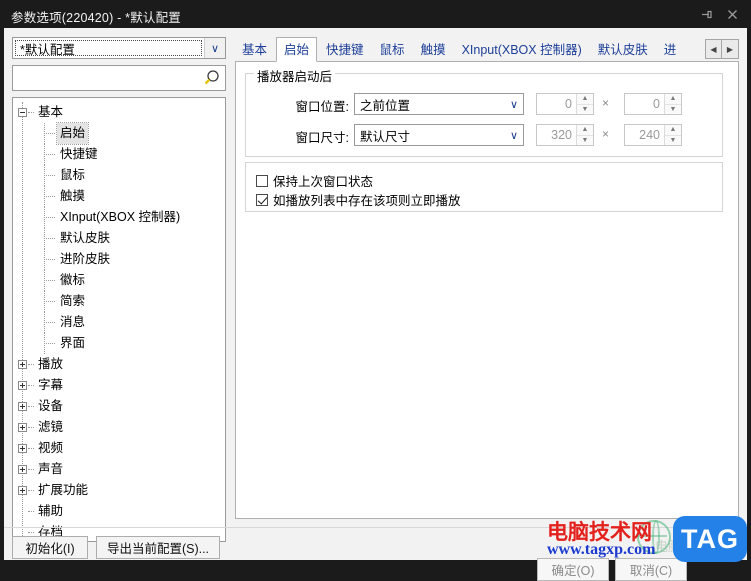 Image resolution: width=751 pixels, height=581 pixels. I want to click on window-size-width-spinner: 320 ▲ ▼, so click(565, 135).